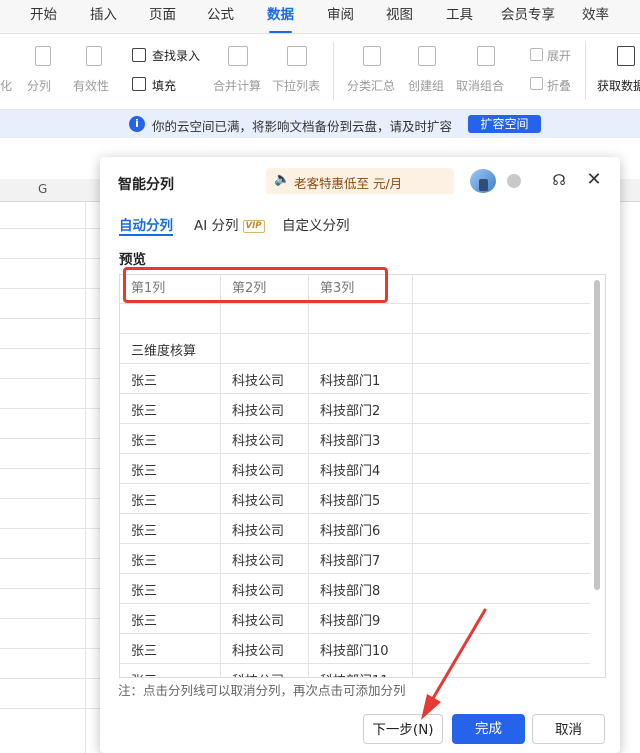 The height and width of the screenshot is (753, 640). I want to click on expand-button: 展开, so click(559, 55).